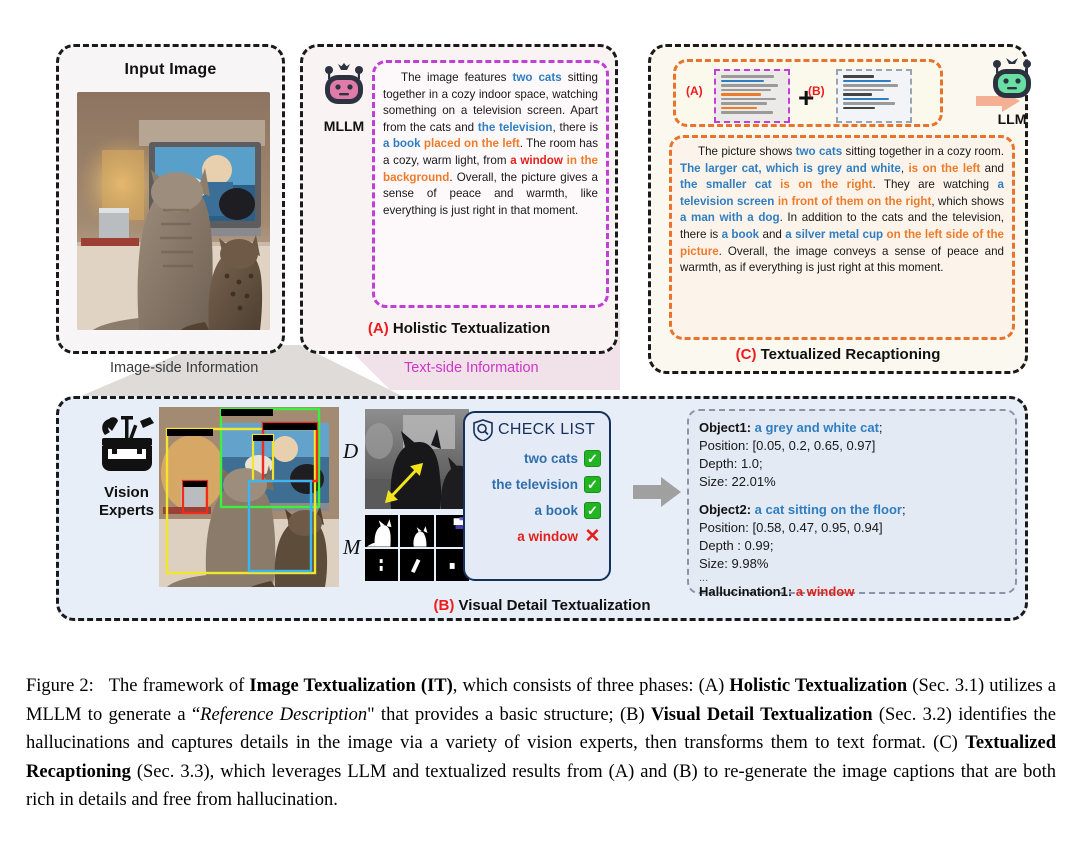 This screenshot has height=855, width=1080. Describe the element at coordinates (694, 91) in the screenshot. I see `combo-tag-a: (A)` at that location.